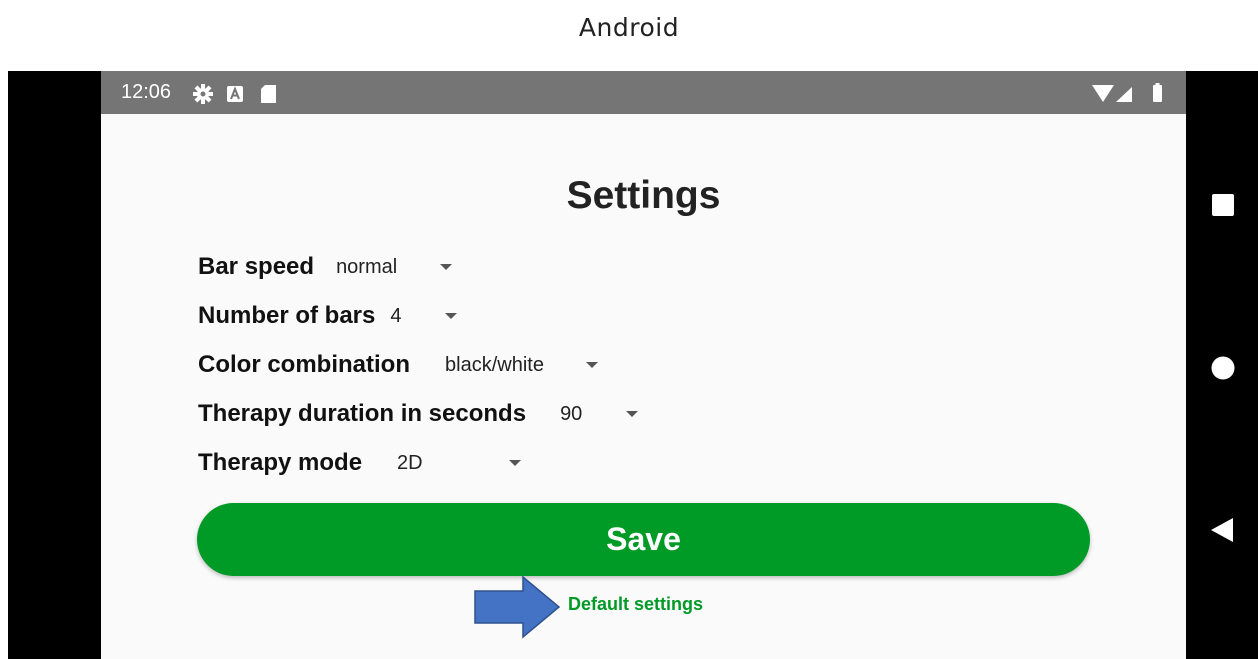 The height and width of the screenshot is (659, 1258). I want to click on status-bar: 12:06, so click(643, 92).